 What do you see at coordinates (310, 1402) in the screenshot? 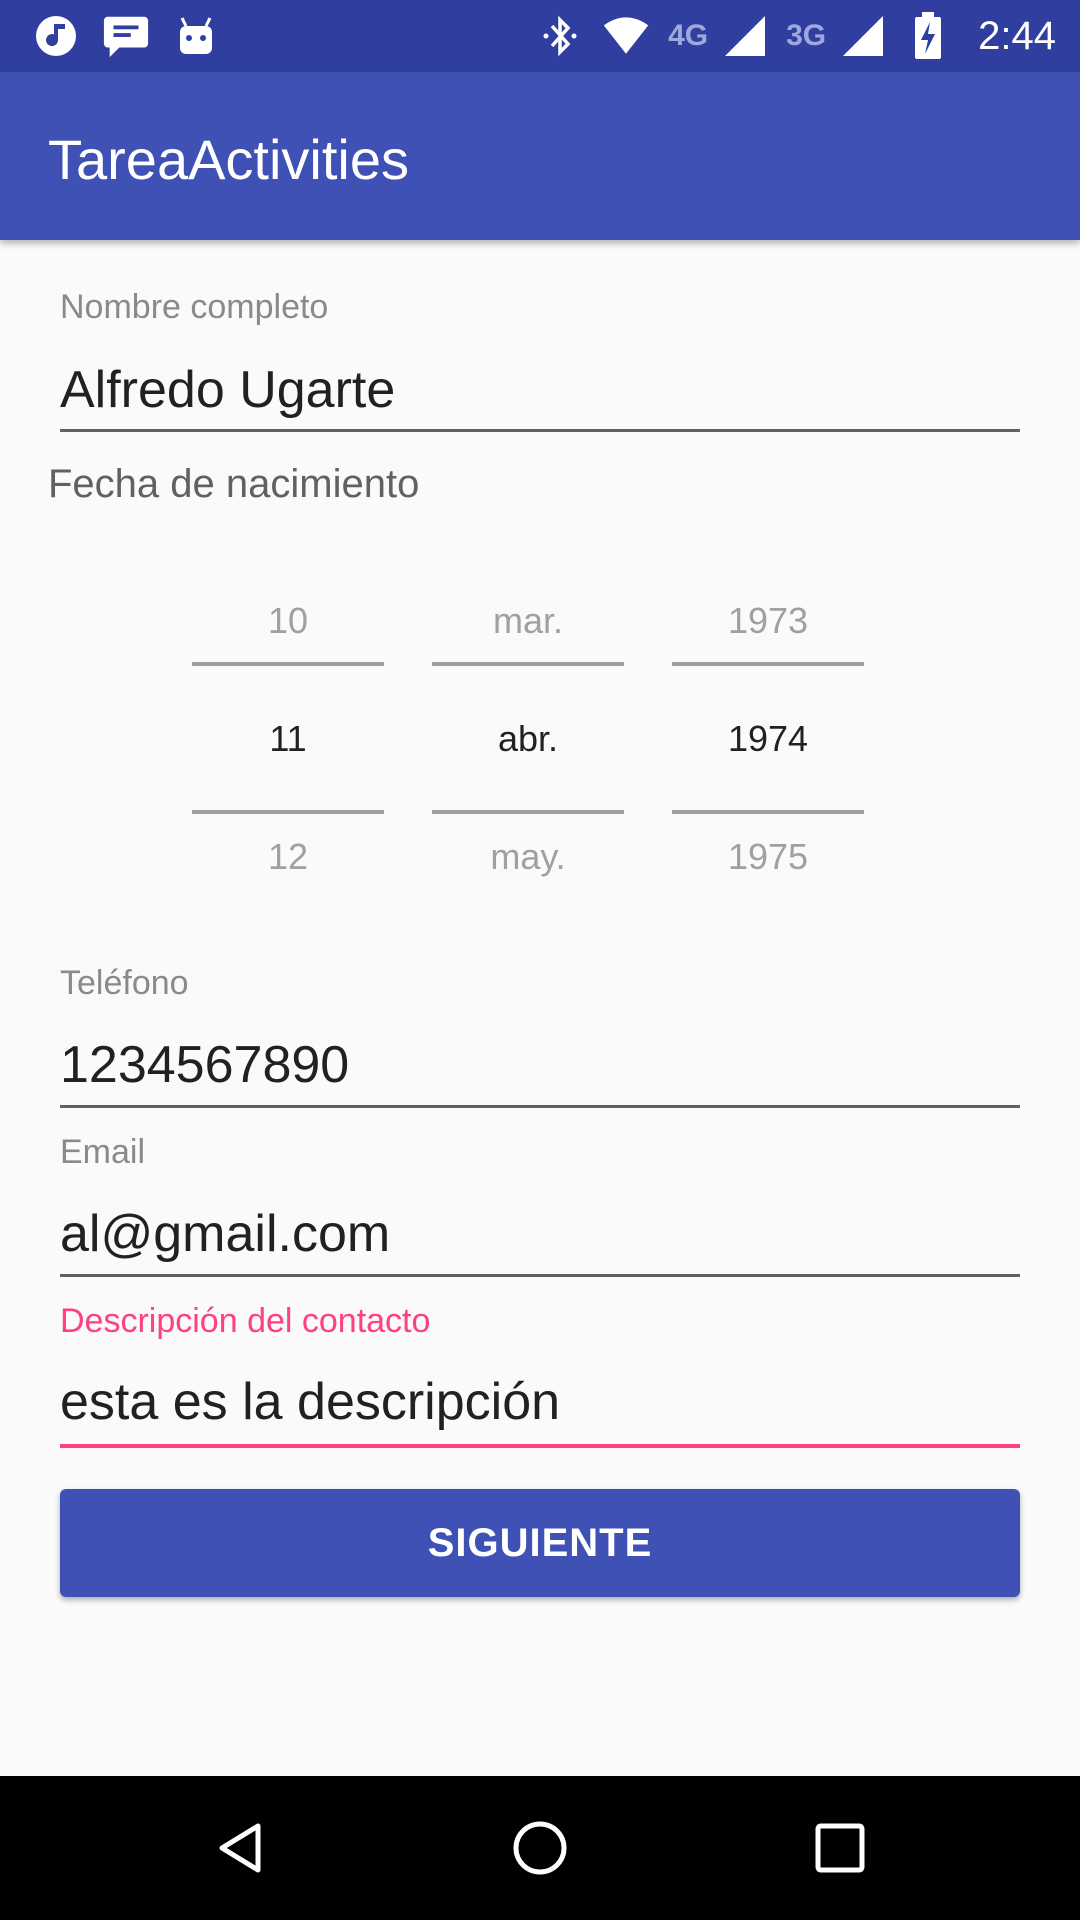
I see `description-field: esta es la descripción` at bounding box center [310, 1402].